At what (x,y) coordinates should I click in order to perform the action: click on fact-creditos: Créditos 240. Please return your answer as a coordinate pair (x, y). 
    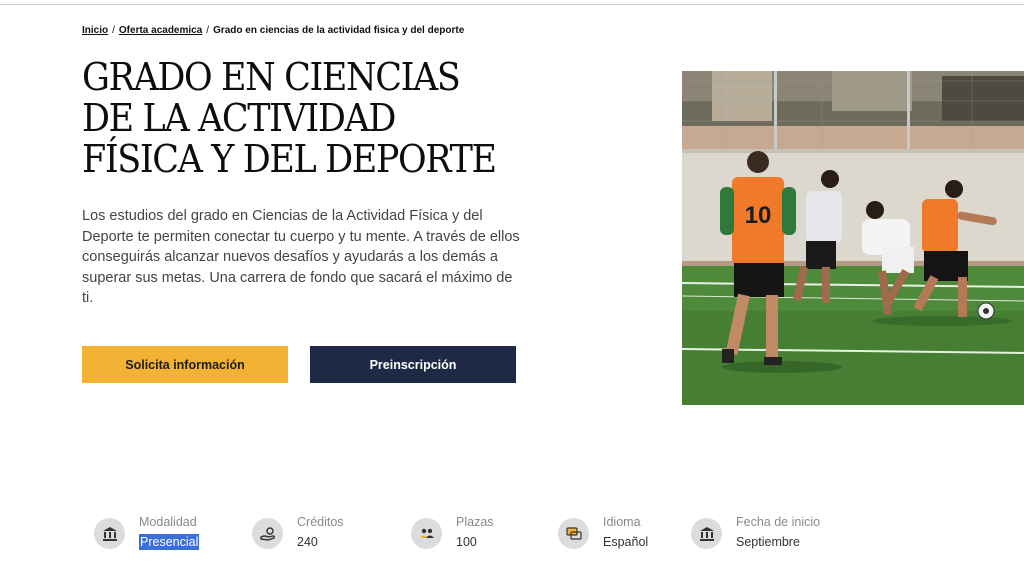
    Looking at the image, I should click on (298, 535).